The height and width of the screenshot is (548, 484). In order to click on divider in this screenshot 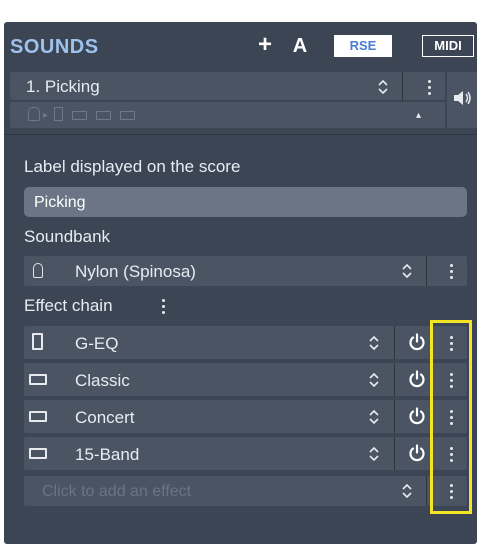, I will do `click(240, 134)`.